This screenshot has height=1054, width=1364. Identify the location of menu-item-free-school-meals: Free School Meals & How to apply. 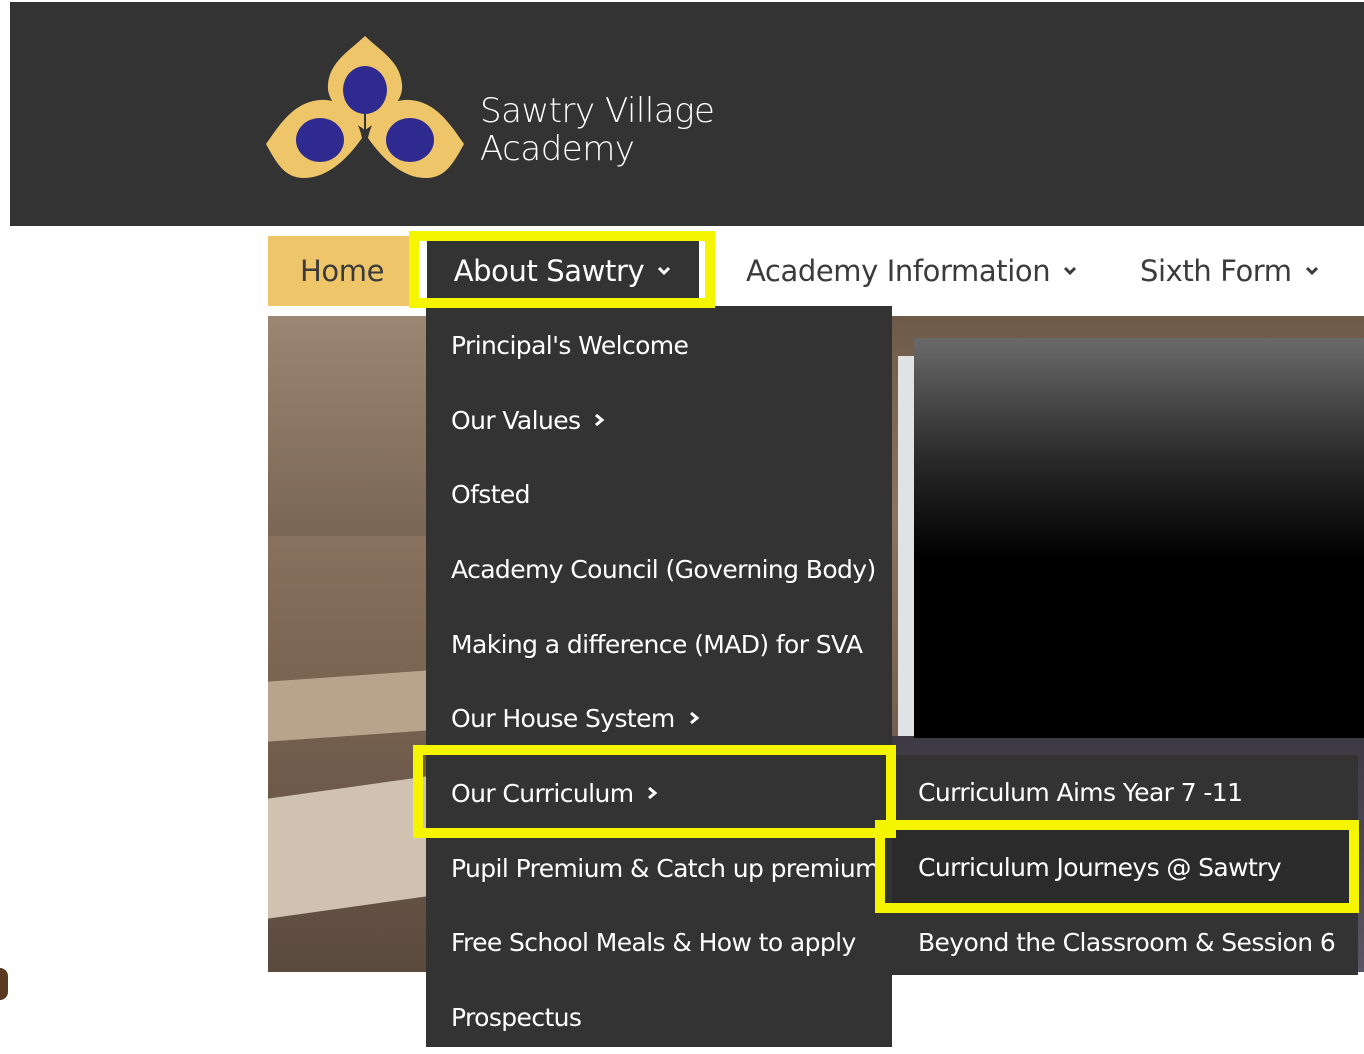
(659, 942).